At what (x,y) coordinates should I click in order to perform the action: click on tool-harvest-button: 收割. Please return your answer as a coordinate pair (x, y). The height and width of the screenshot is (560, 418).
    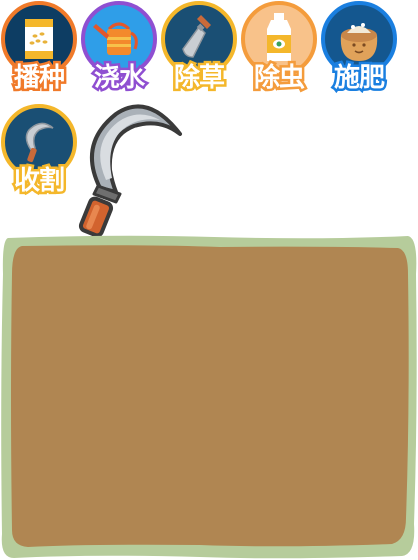
    Looking at the image, I should click on (39, 153).